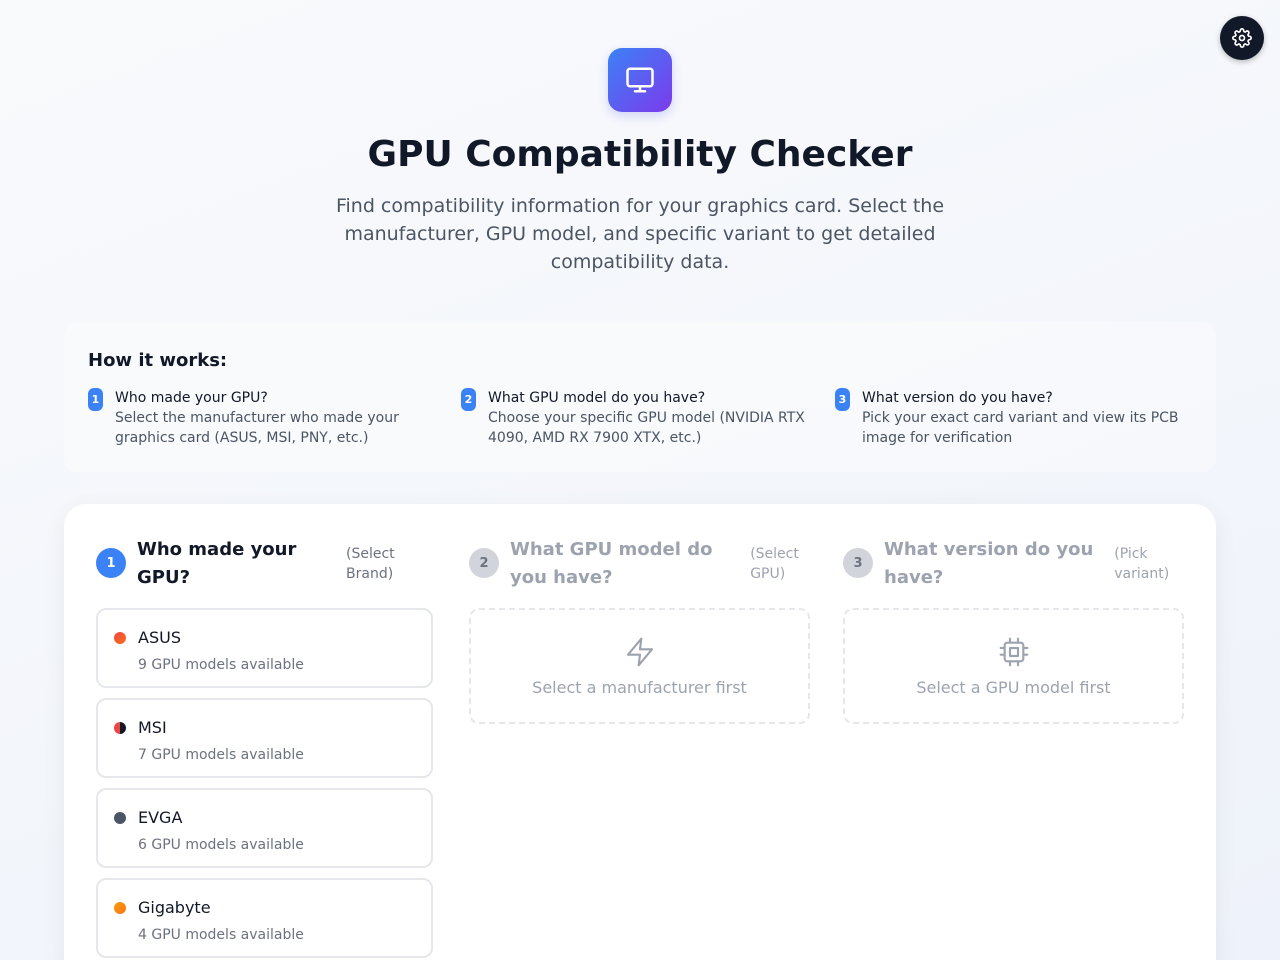  Describe the element at coordinates (957, 398) in the screenshot. I see `how-step-title: What version do you have?` at that location.